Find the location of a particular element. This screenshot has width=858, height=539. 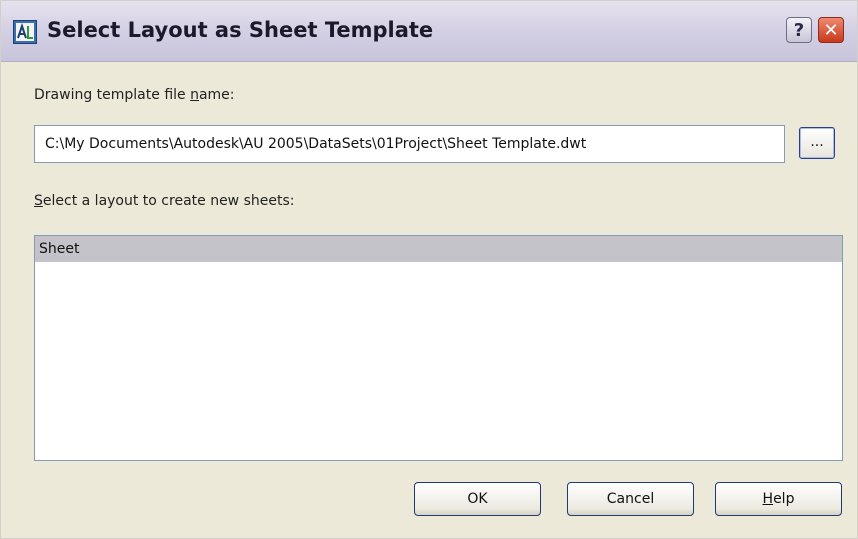

help-button: Help is located at coordinates (778, 499).